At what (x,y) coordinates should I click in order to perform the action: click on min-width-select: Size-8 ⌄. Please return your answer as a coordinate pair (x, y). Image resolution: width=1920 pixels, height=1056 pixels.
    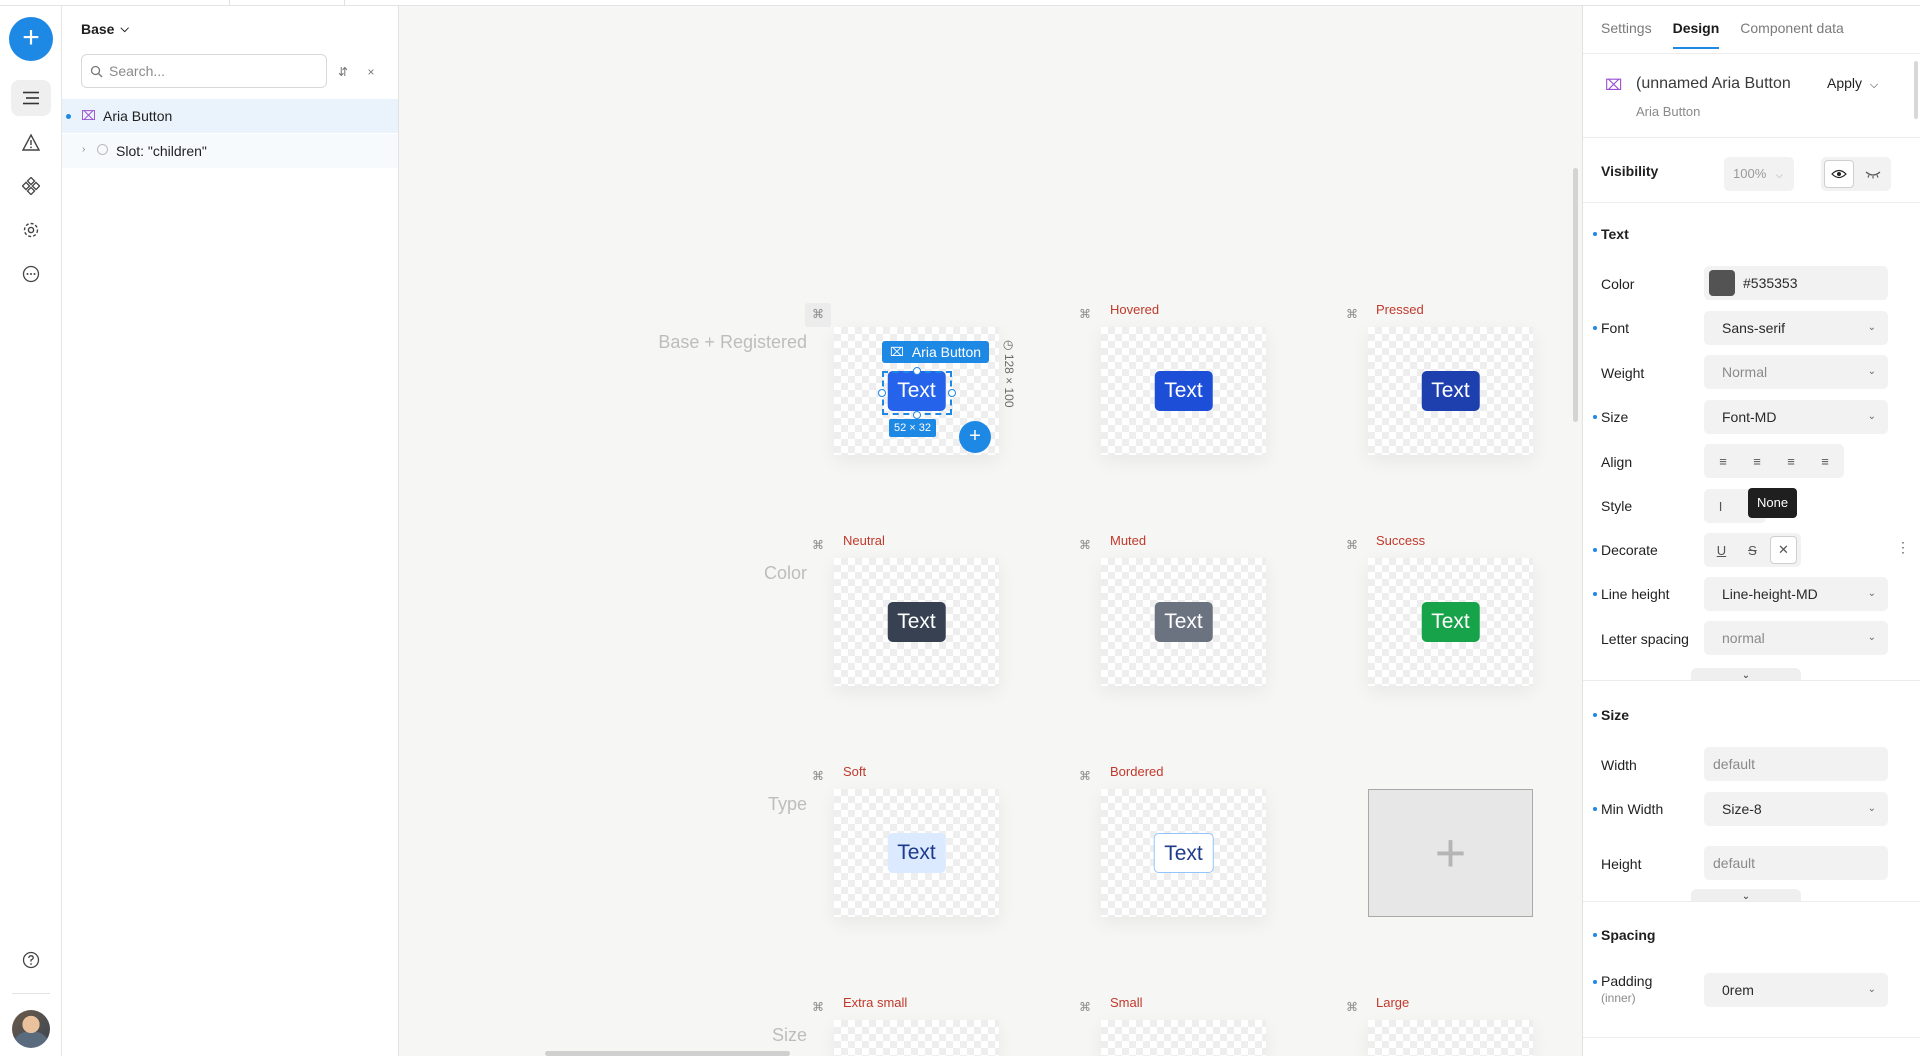
    Looking at the image, I should click on (1796, 809).